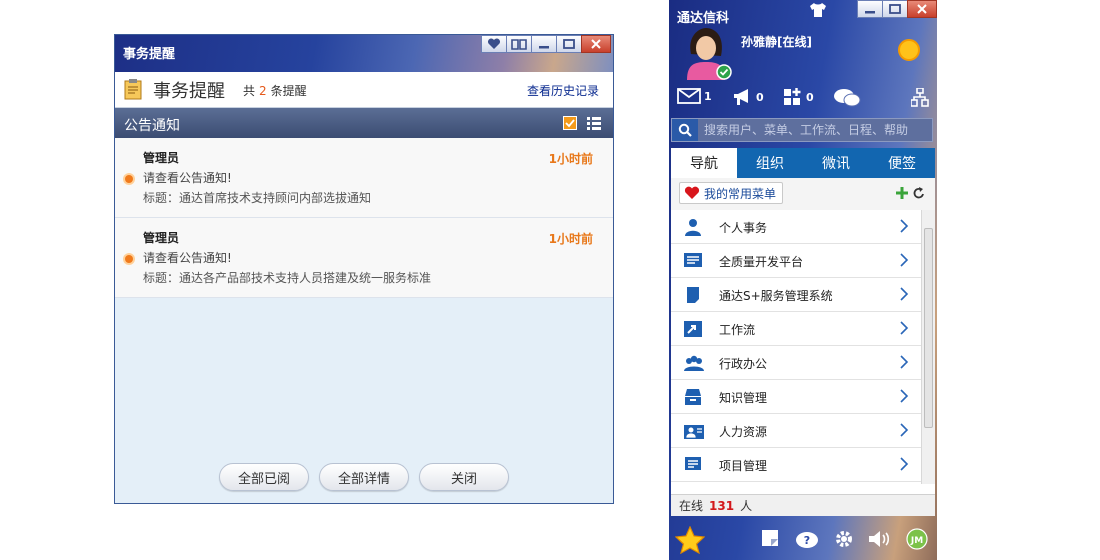 The height and width of the screenshot is (560, 1100). I want to click on menu-item-hr: 人力资源, so click(796, 431).